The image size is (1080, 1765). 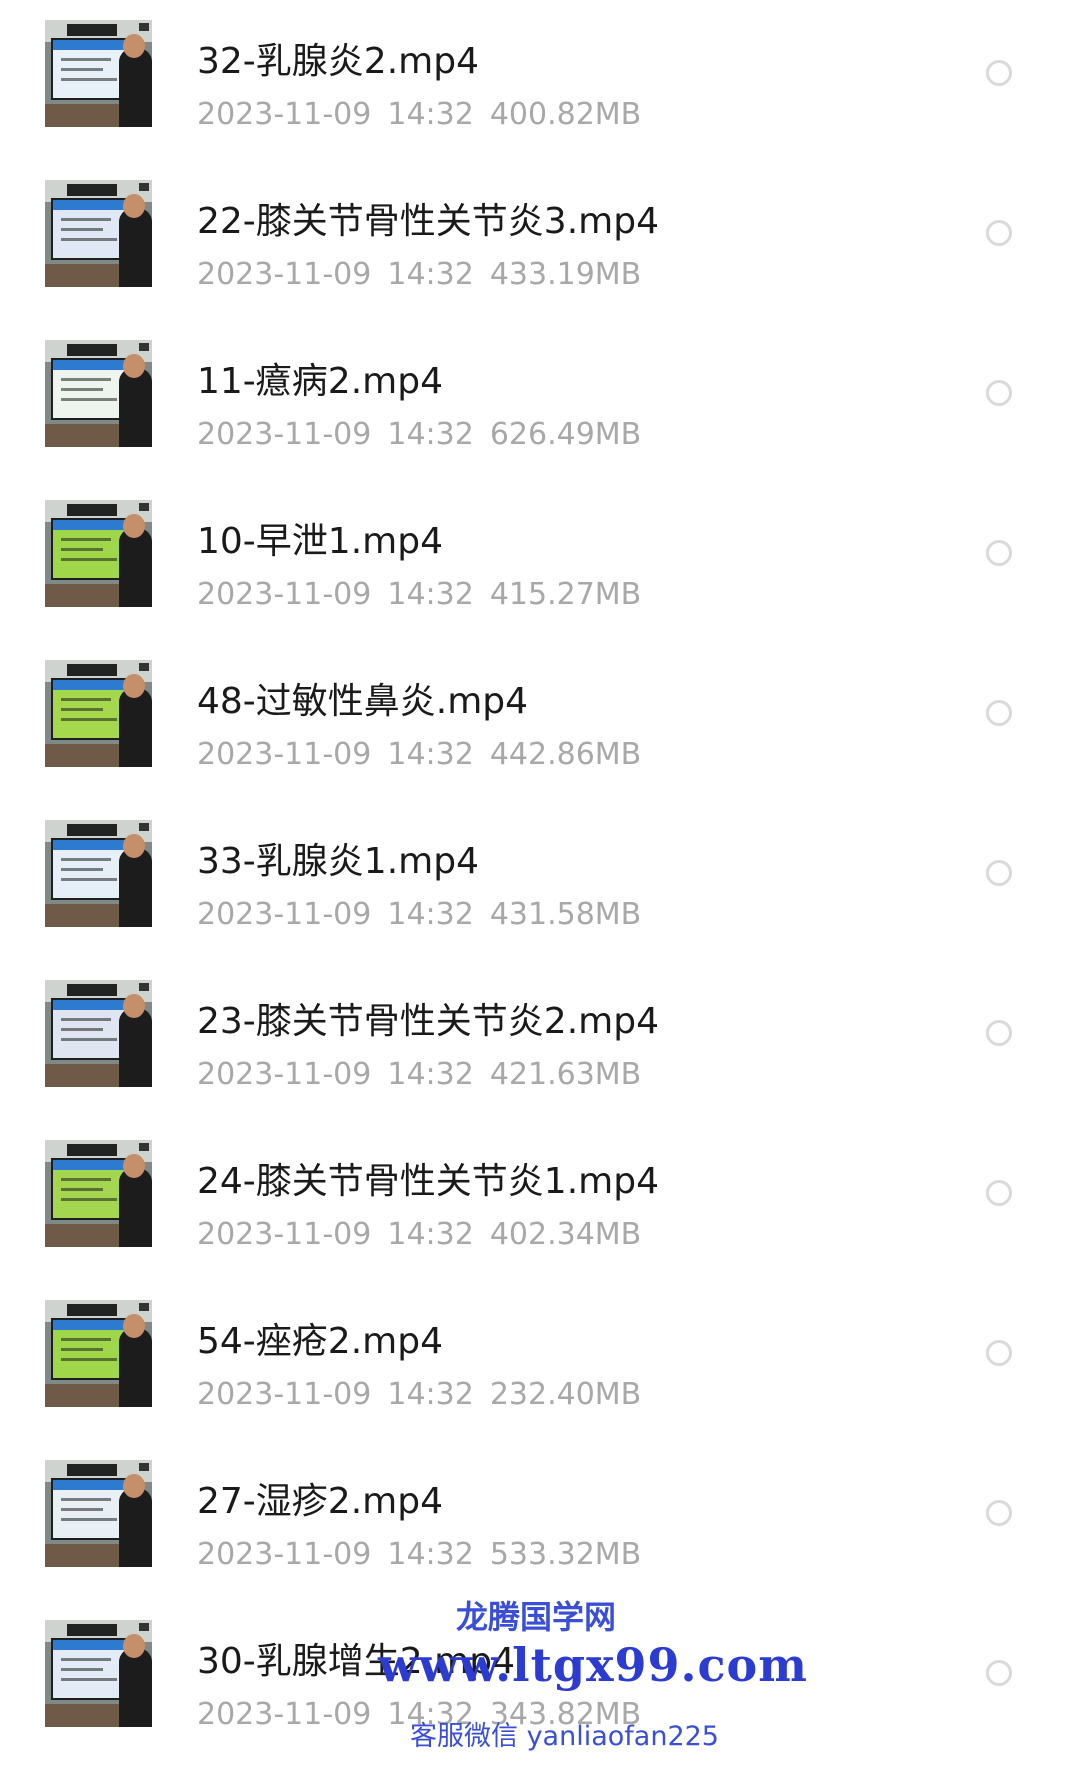 I want to click on watermark-site-name: 龙腾国学网, so click(x=536, y=1617).